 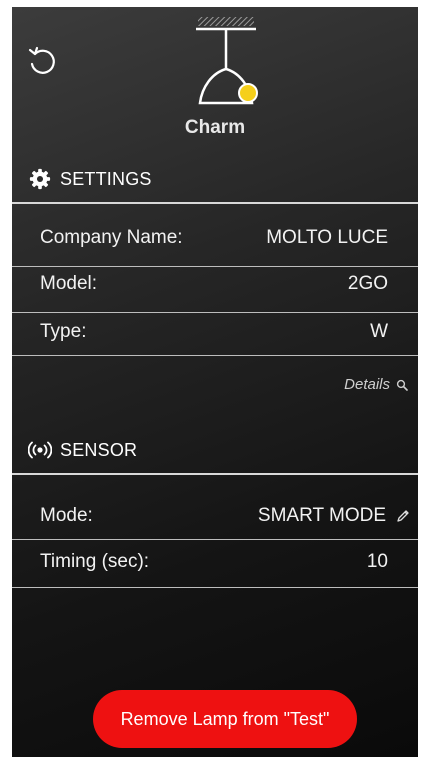 What do you see at coordinates (215, 127) in the screenshot?
I see `lamp-name: Charm` at bounding box center [215, 127].